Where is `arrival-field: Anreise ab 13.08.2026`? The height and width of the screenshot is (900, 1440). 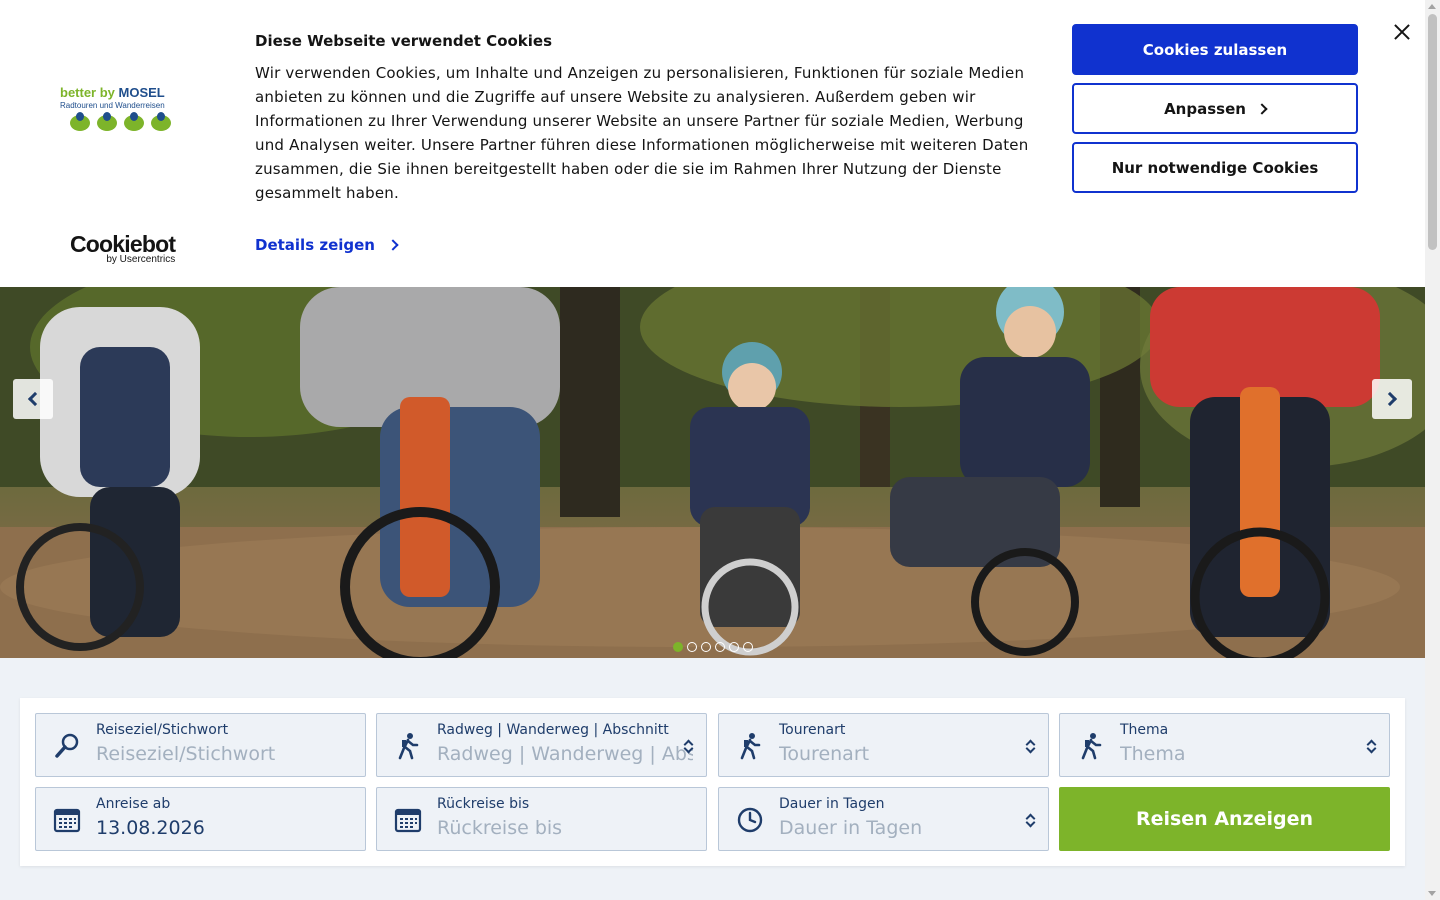
arrival-field: Anreise ab 13.08.2026 is located at coordinates (200, 819).